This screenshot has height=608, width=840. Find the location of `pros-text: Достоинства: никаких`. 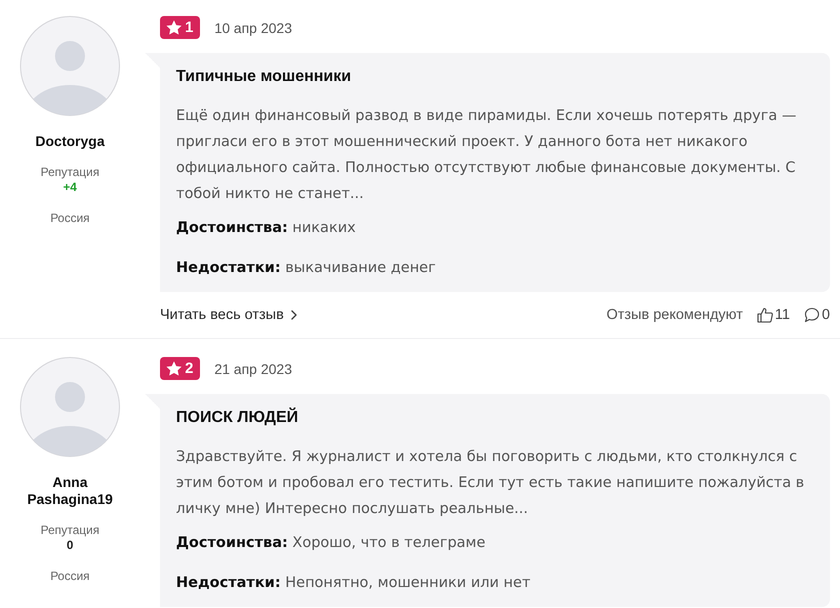

pros-text: Достоинства: никаких is located at coordinates (266, 228).